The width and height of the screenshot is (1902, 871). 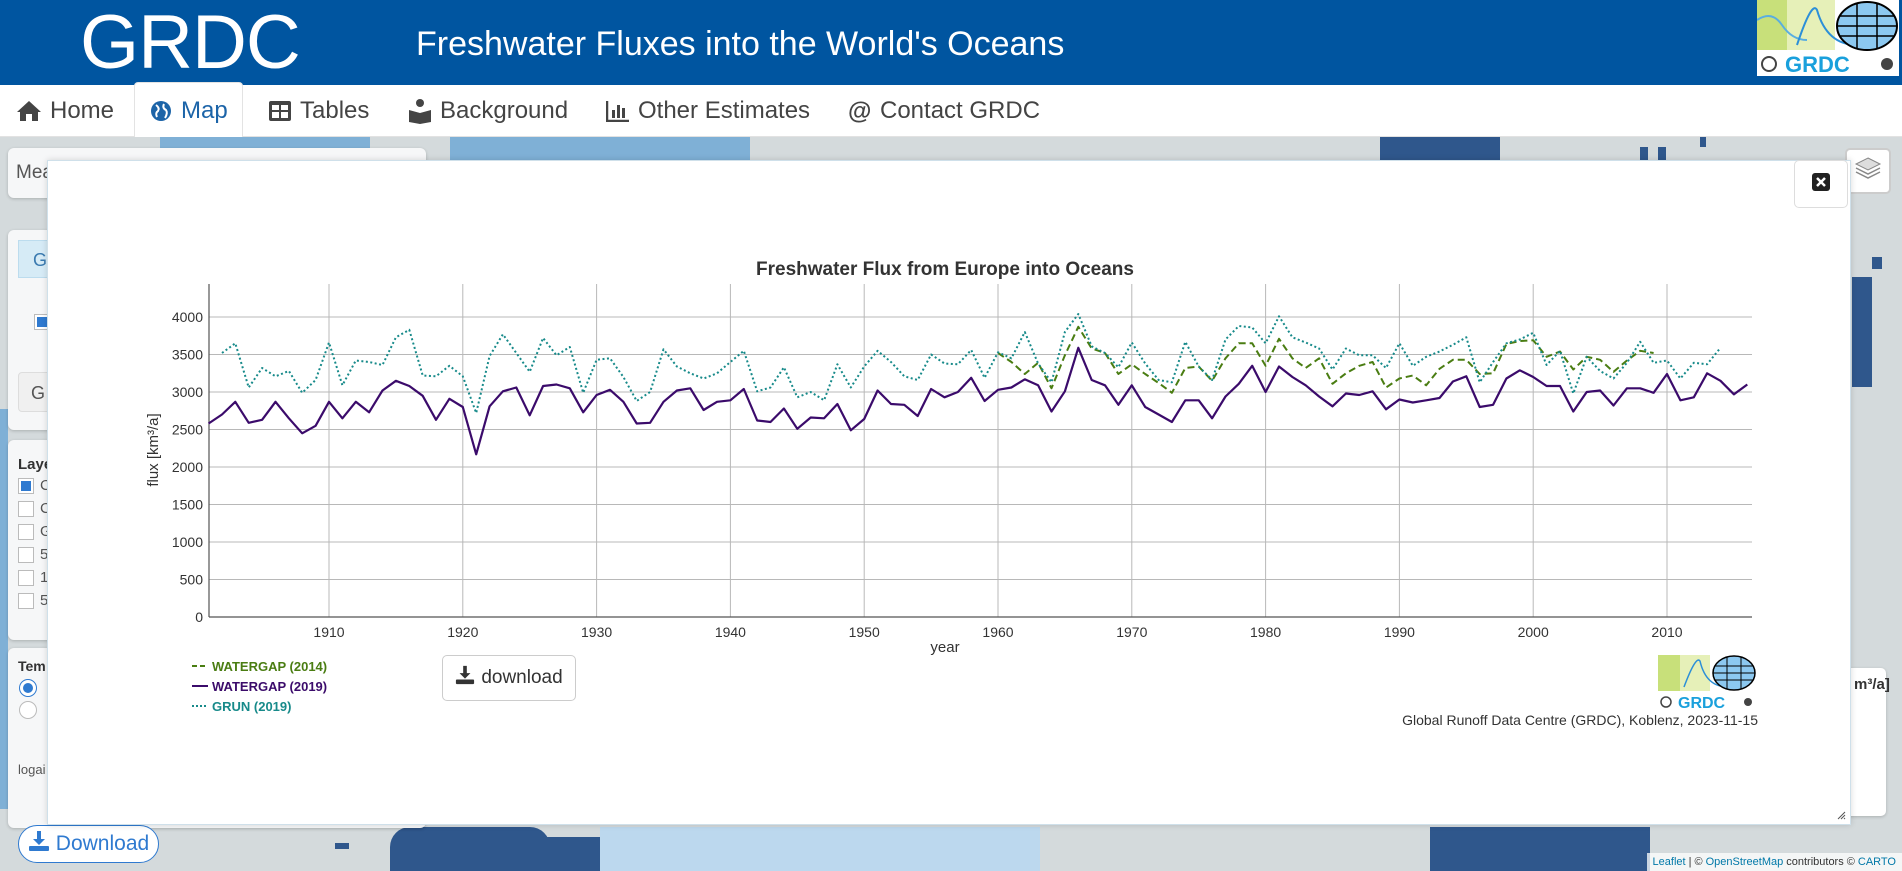 What do you see at coordinates (200, 666) in the screenshot?
I see `legend-swatch-dashed` at bounding box center [200, 666].